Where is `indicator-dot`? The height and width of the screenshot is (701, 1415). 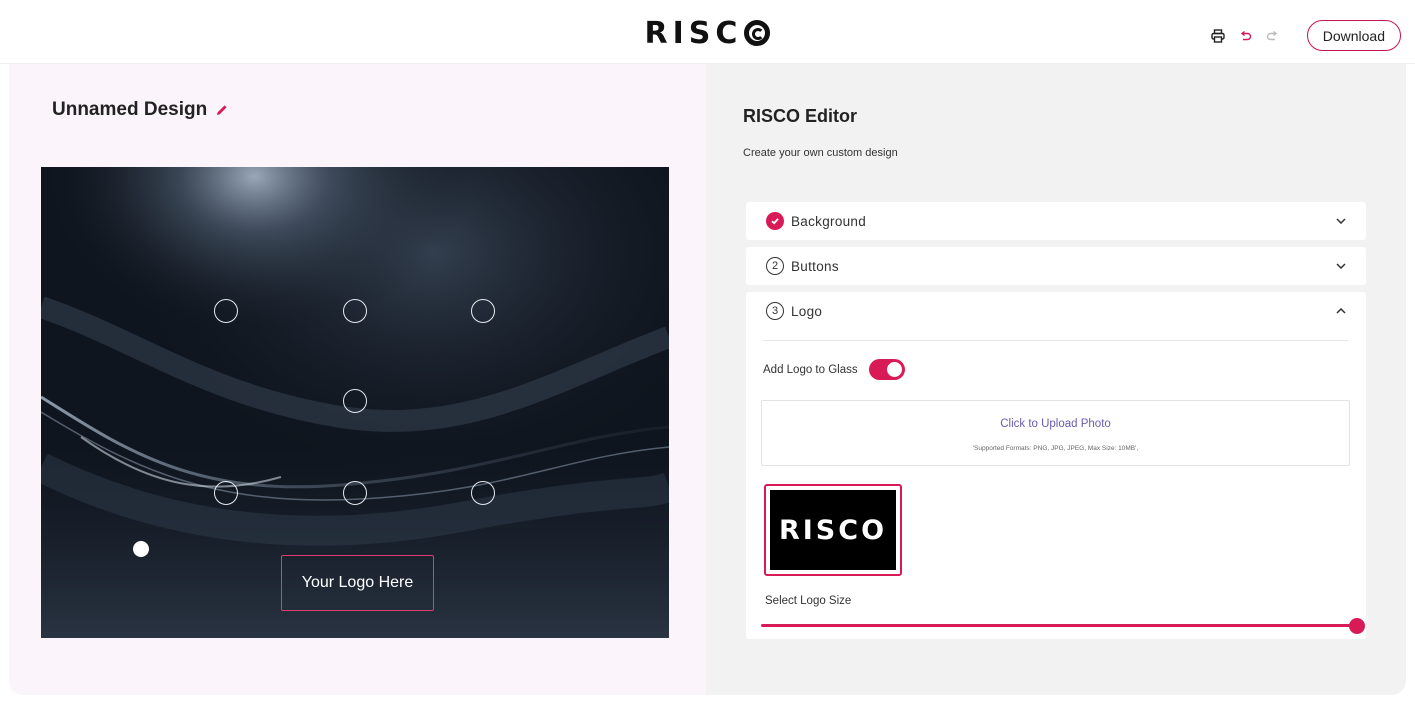
indicator-dot is located at coordinates (141, 549).